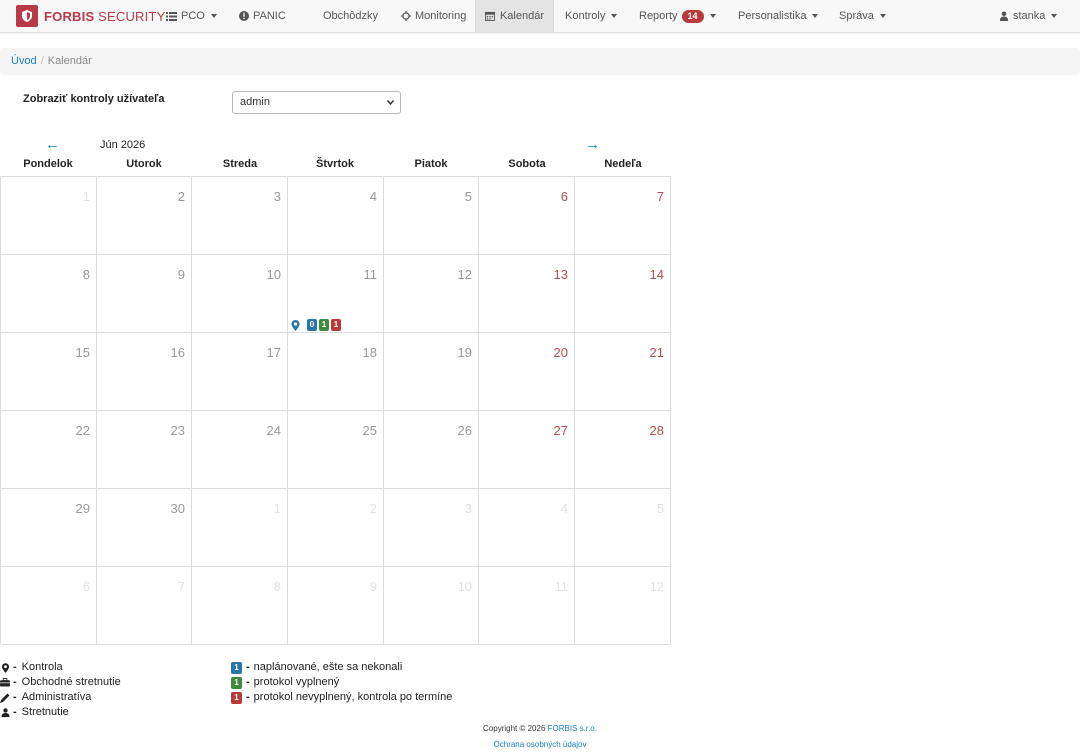  I want to click on nav-obchodzky: Obchôdzky, so click(350, 16).